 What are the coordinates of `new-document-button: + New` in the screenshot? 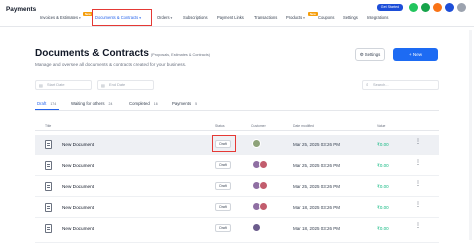 It's located at (415, 54).